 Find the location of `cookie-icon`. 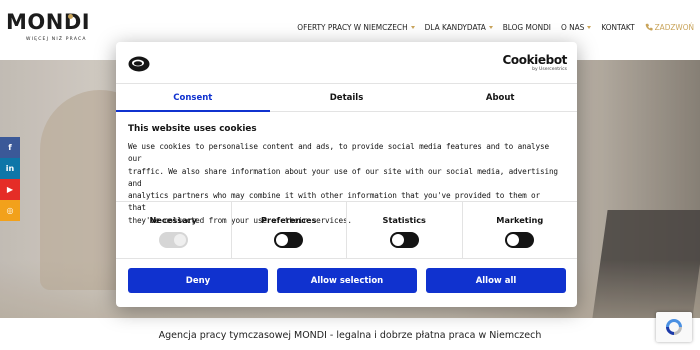

cookie-icon is located at coordinates (139, 64).